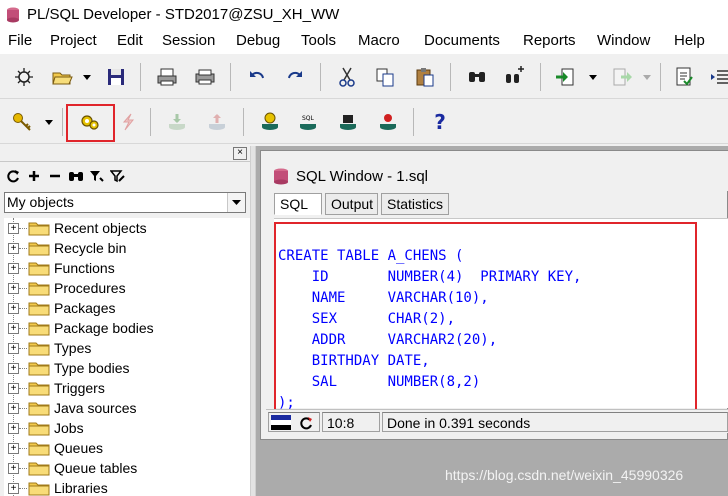  I want to click on menu-project: Project, so click(73, 40).